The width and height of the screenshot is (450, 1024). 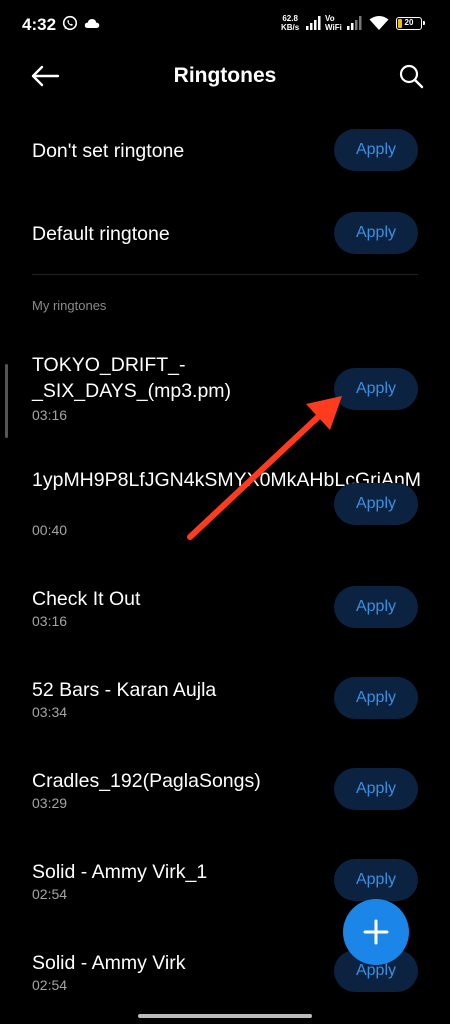 I want to click on scrollbar, so click(x=6, y=401).